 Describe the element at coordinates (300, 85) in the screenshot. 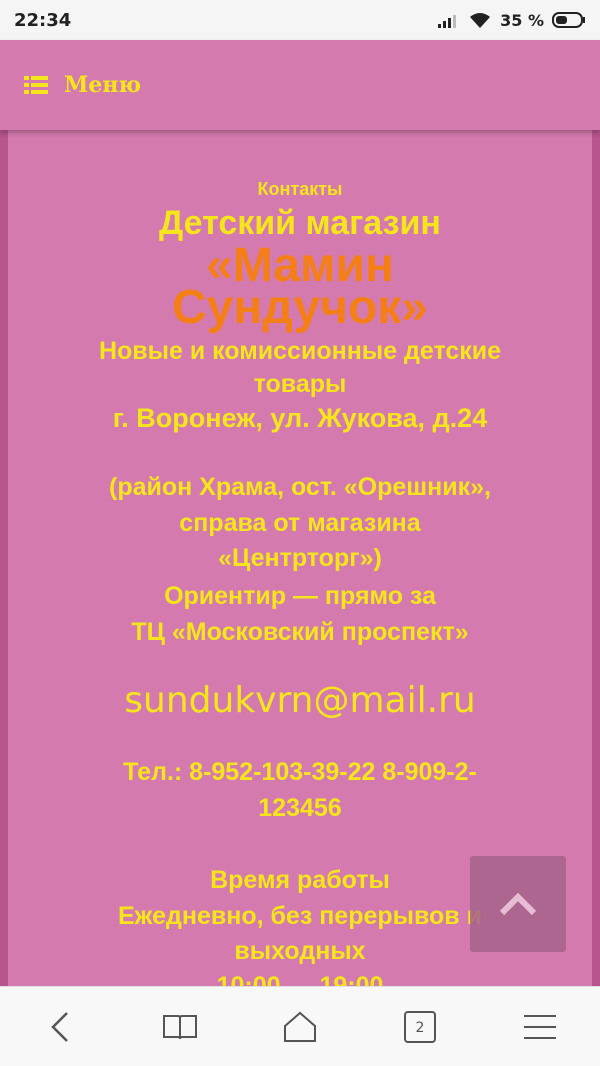

I see `menu-bar: Меню` at that location.